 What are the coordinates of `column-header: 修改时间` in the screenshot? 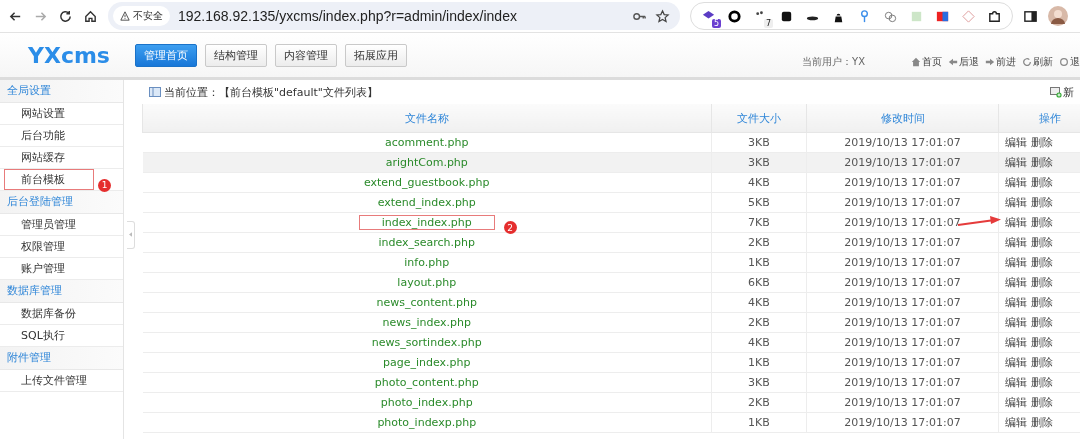 It's located at (902, 118).